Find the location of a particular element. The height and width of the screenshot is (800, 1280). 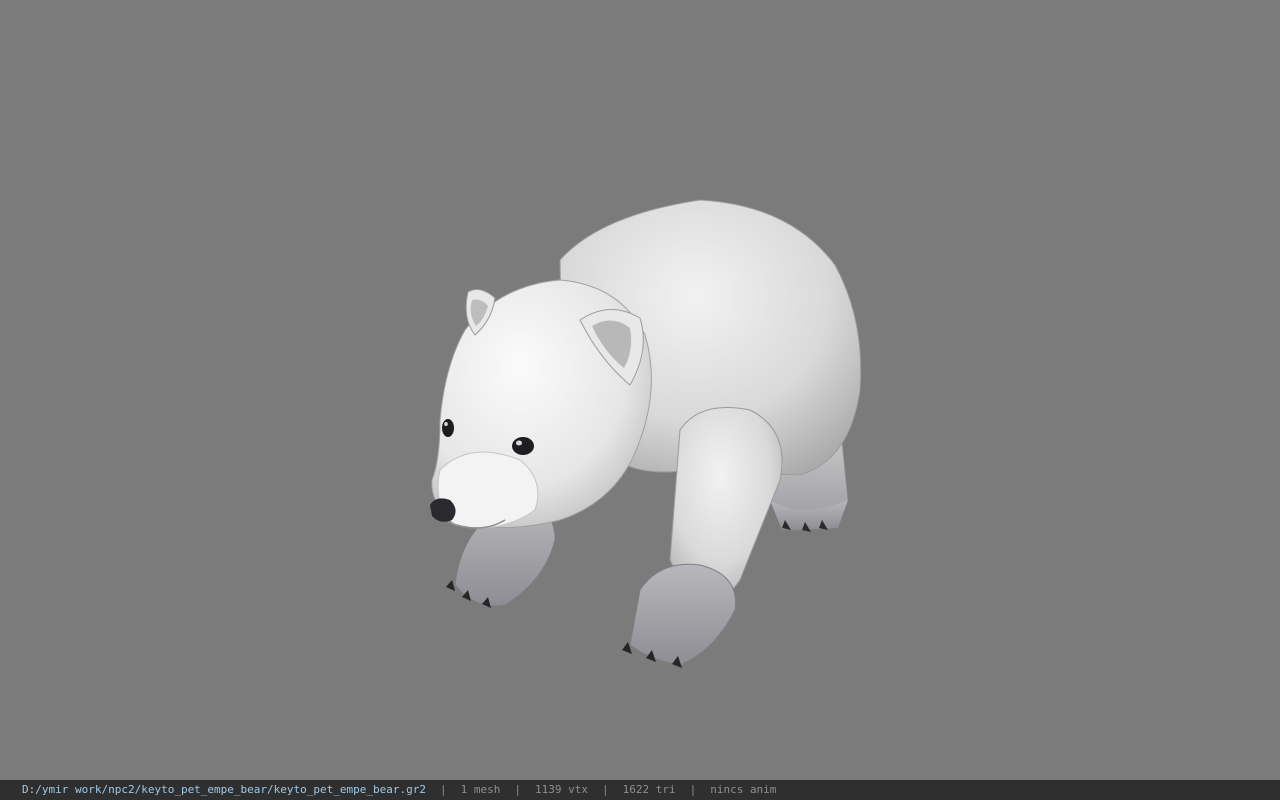

vertex-count: 1139 vtx is located at coordinates (561, 789).